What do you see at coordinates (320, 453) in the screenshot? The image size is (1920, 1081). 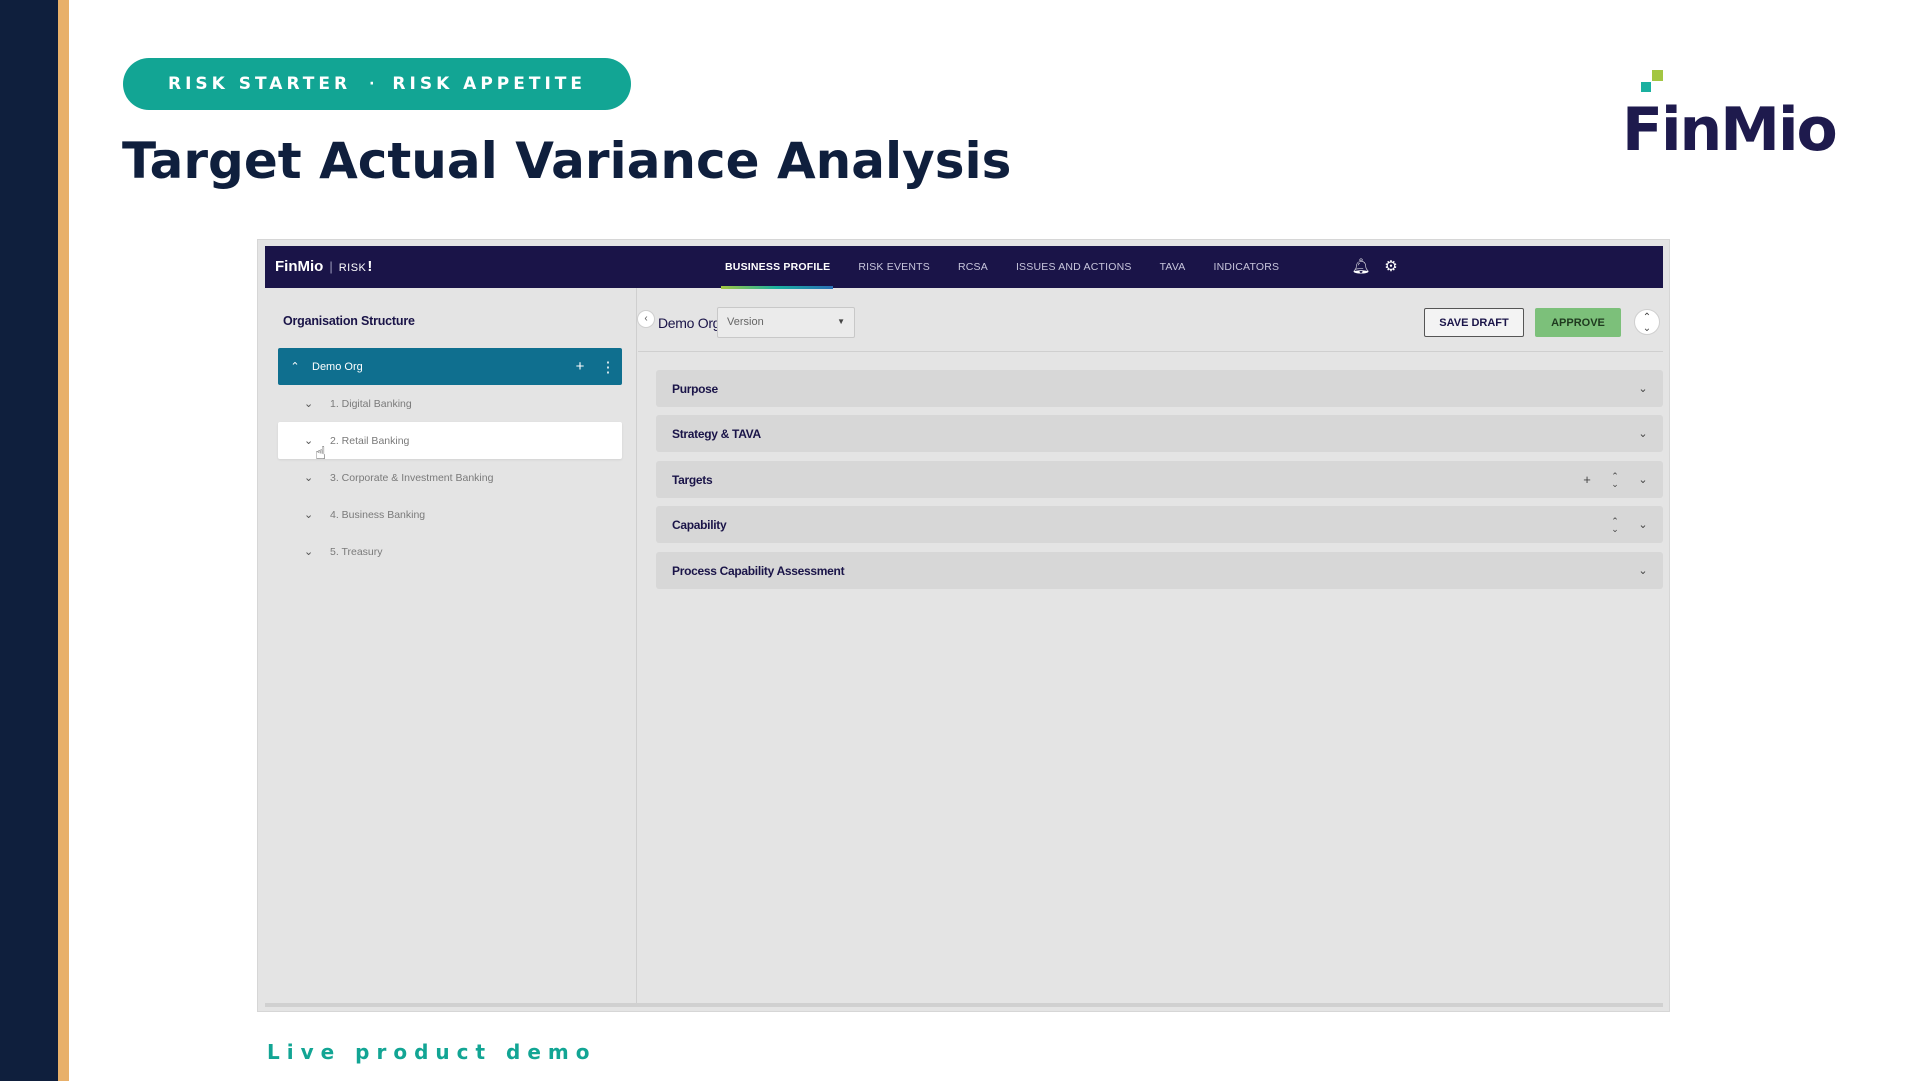 I see `hand-cursor-icon: ☝︎` at bounding box center [320, 453].